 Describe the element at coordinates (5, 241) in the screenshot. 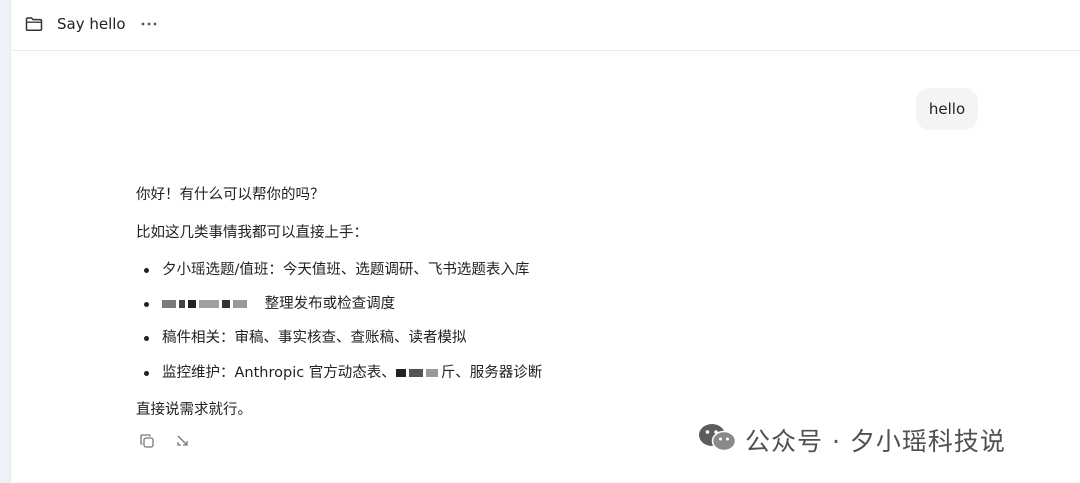

I see `sidebar-edge` at that location.